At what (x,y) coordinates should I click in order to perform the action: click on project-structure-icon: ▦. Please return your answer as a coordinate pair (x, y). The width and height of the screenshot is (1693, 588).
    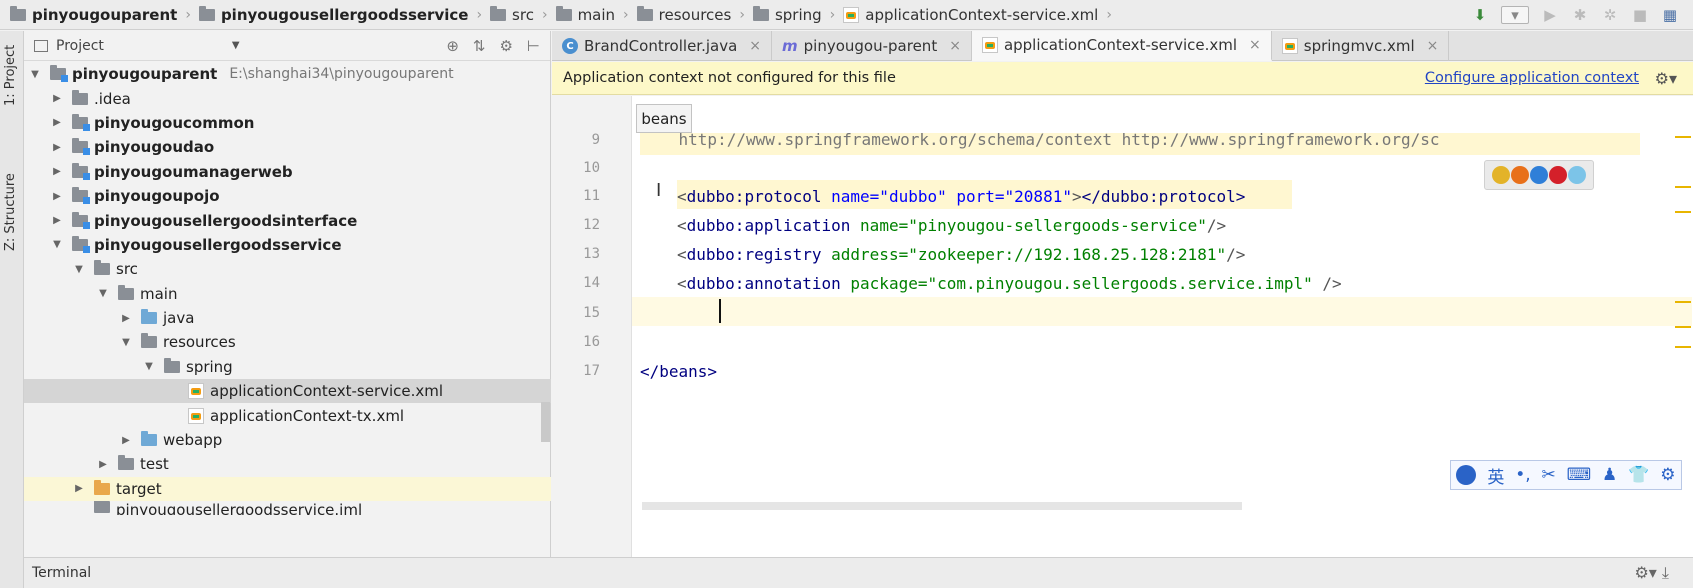
    Looking at the image, I should click on (1670, 15).